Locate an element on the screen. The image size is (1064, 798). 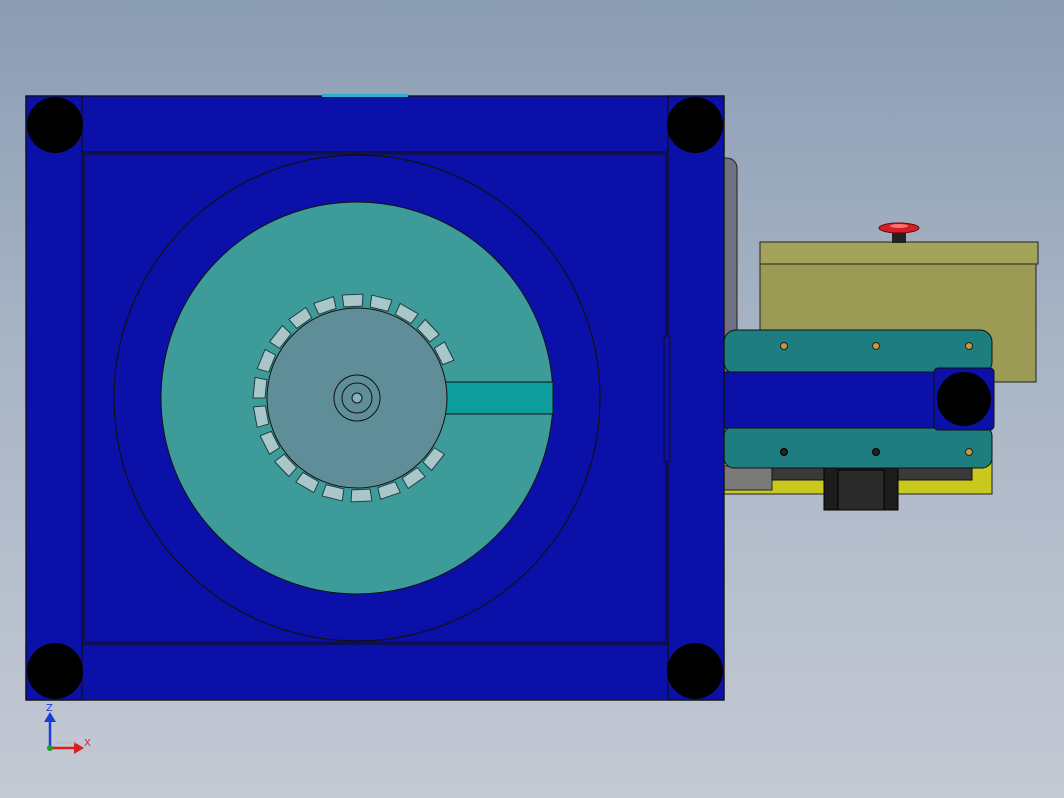
controller-lid is located at coordinates (899, 253).